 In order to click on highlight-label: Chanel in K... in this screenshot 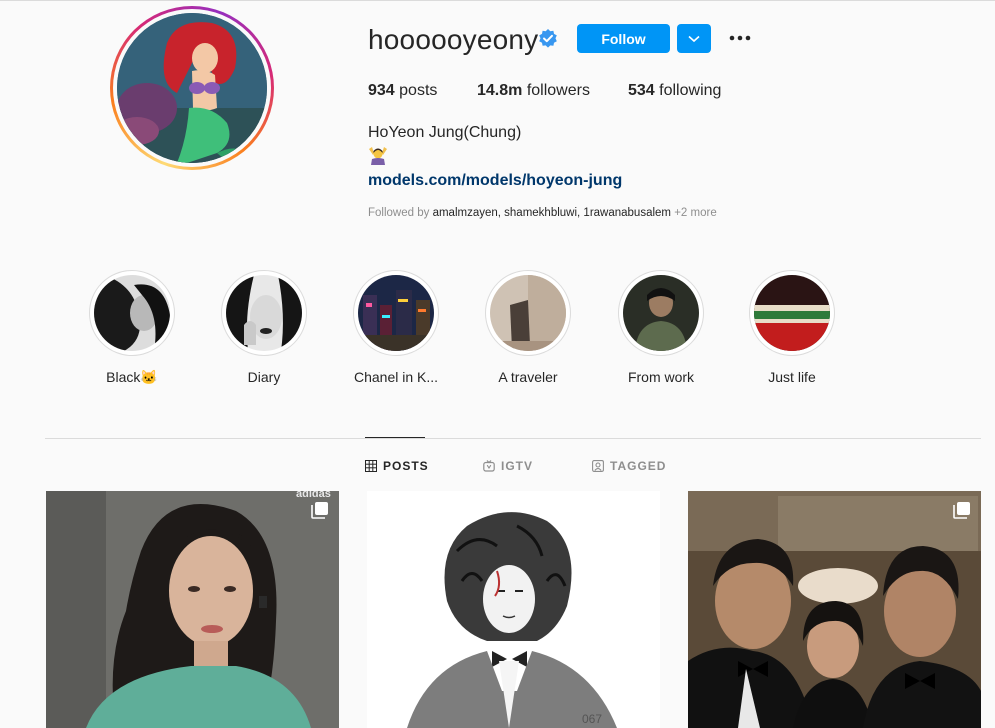, I will do `click(396, 377)`.